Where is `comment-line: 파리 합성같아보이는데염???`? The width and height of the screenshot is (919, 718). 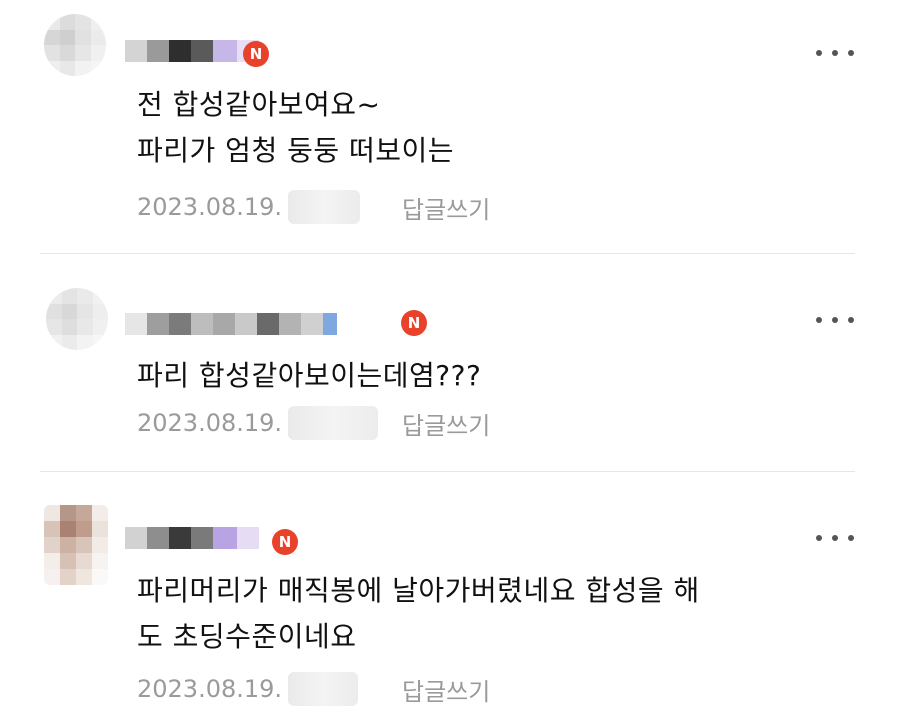 comment-line: 파리 합성같아보이는데염??? is located at coordinates (309, 375).